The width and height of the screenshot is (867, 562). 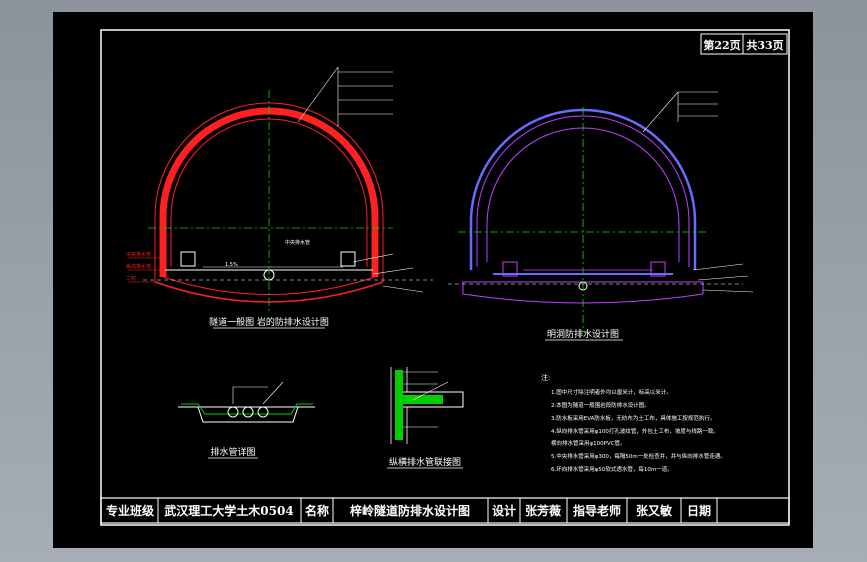 What do you see at coordinates (611, 392) in the screenshot?
I see `note-line-1: 1.图中尺寸除注明者外均以厘米计，标高以米计。` at bounding box center [611, 392].